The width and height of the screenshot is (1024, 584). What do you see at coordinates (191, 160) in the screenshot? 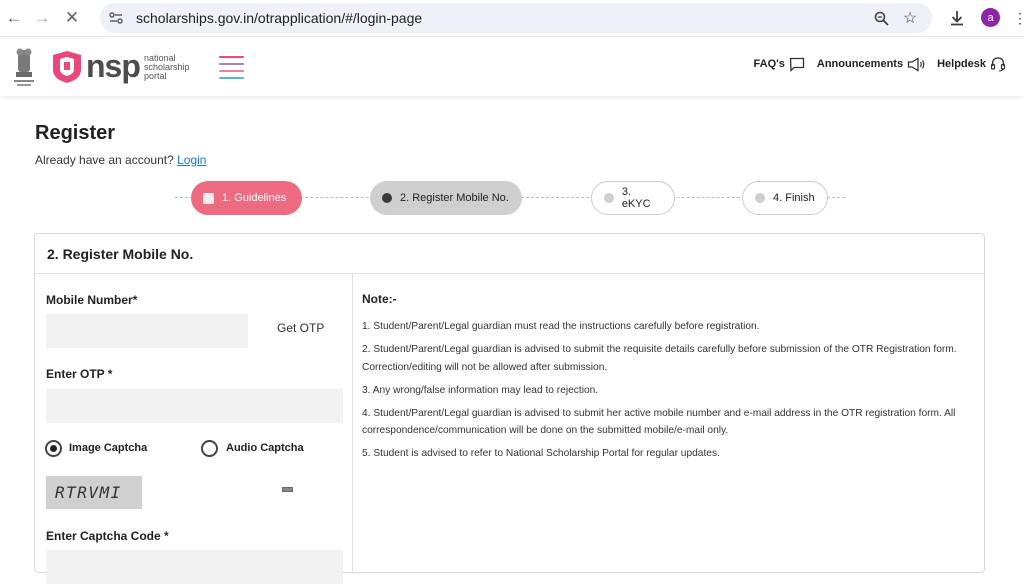
I see `login-link: Login` at bounding box center [191, 160].